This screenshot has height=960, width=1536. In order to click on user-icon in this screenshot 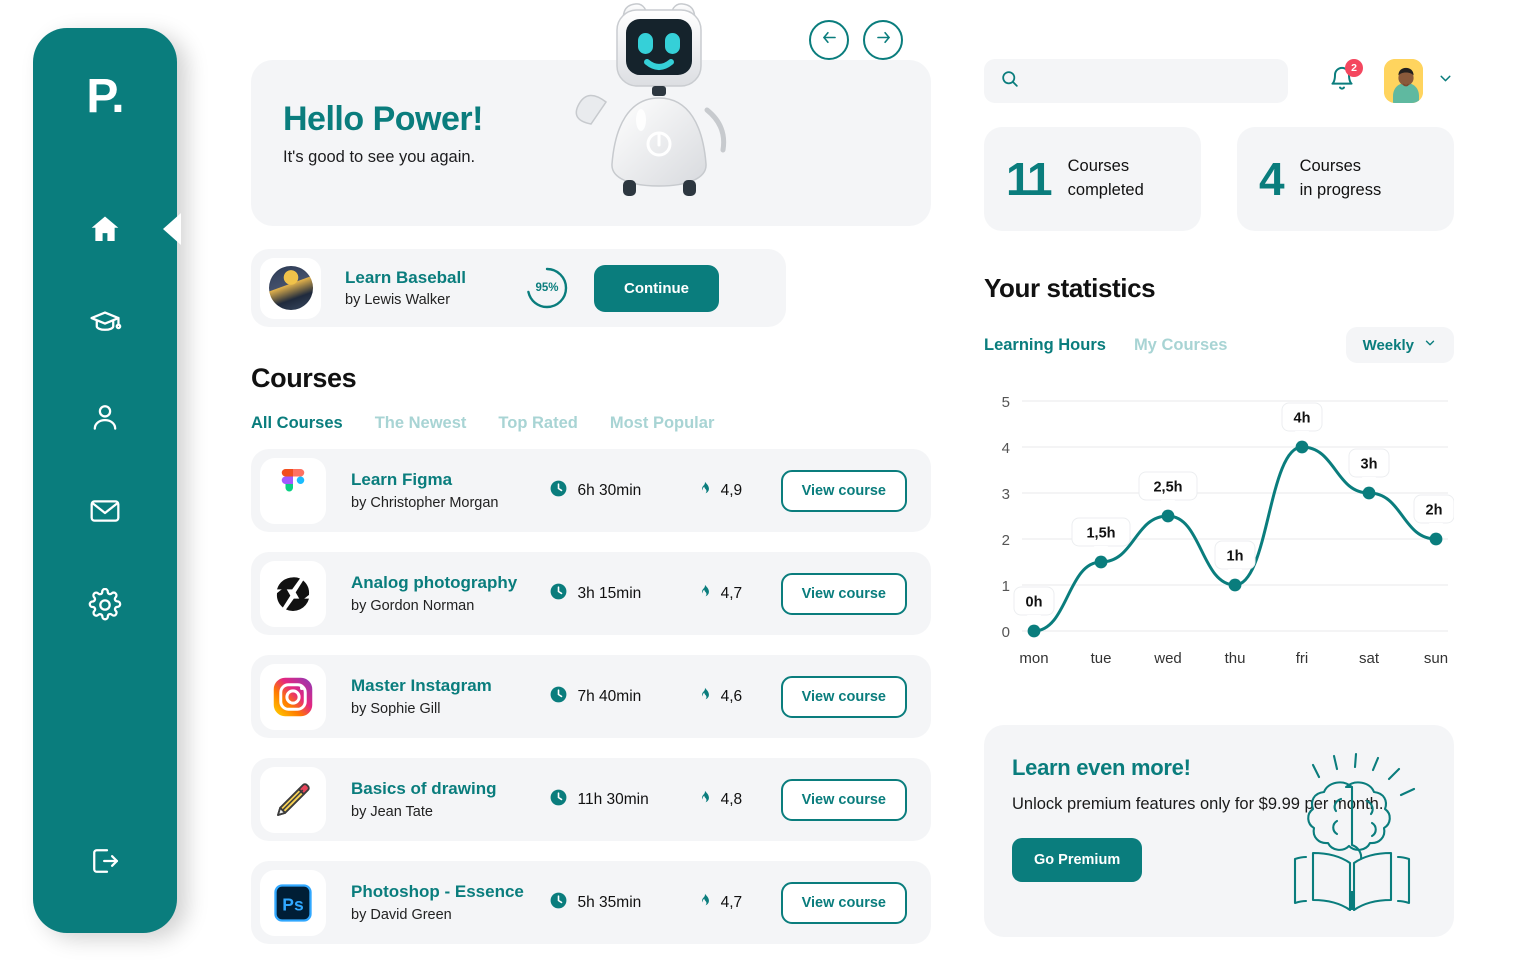, I will do `click(105, 417)`.